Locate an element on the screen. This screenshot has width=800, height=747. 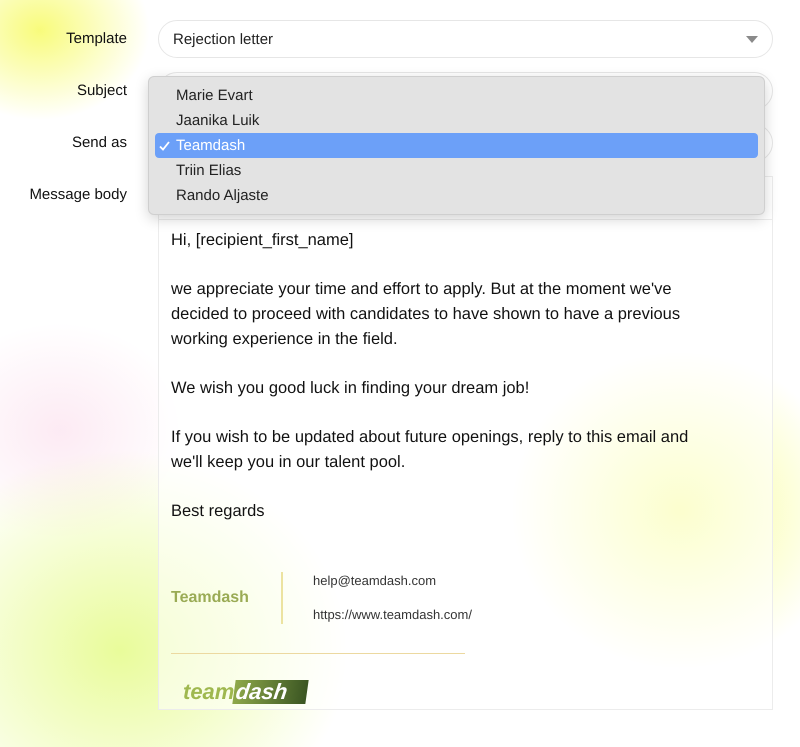
field-label: Template is located at coordinates (96, 38).